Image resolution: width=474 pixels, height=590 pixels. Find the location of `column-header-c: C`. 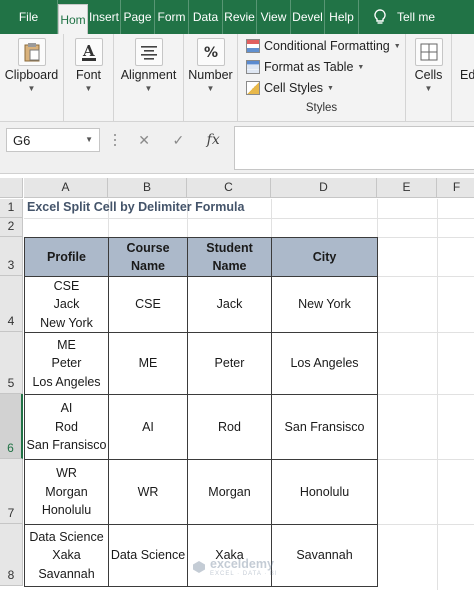

column-header-c: C is located at coordinates (229, 188).